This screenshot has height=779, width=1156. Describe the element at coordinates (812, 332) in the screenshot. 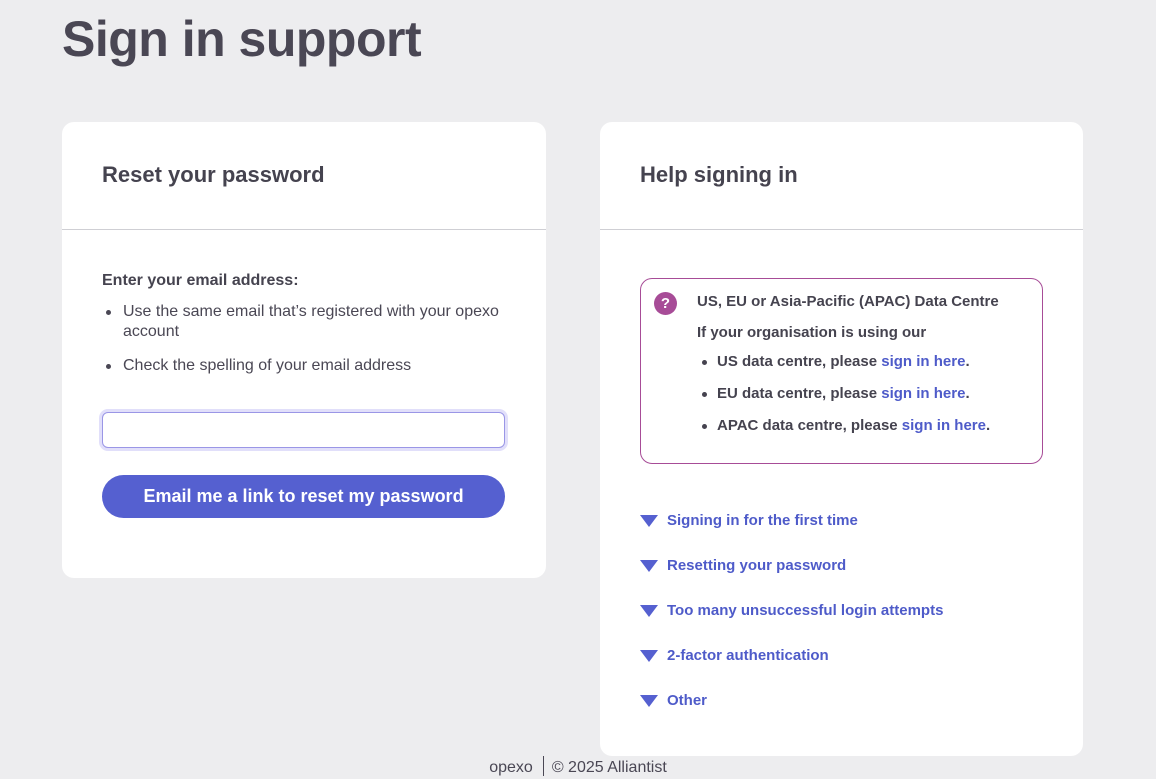

I see `notice-intro: If your organisation is using our` at that location.